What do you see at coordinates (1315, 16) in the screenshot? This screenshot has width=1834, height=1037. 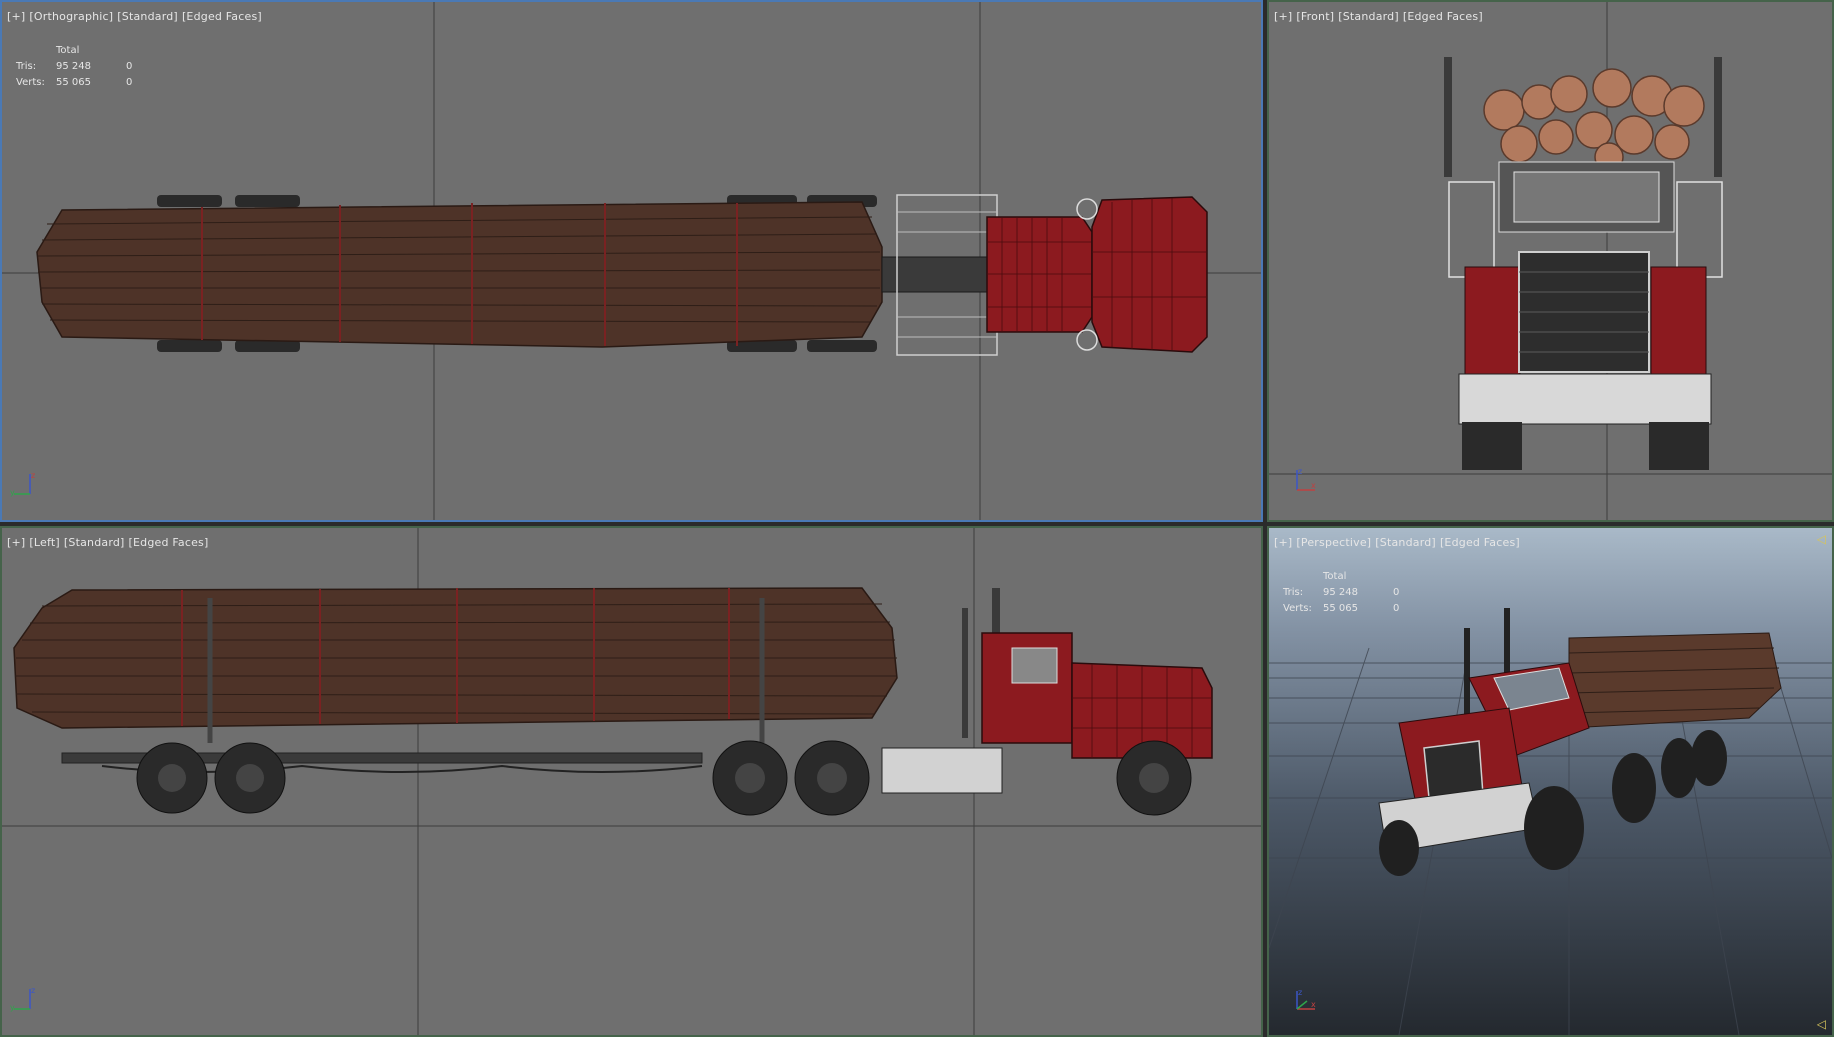 I see `viewport-view-name: [Front]` at bounding box center [1315, 16].